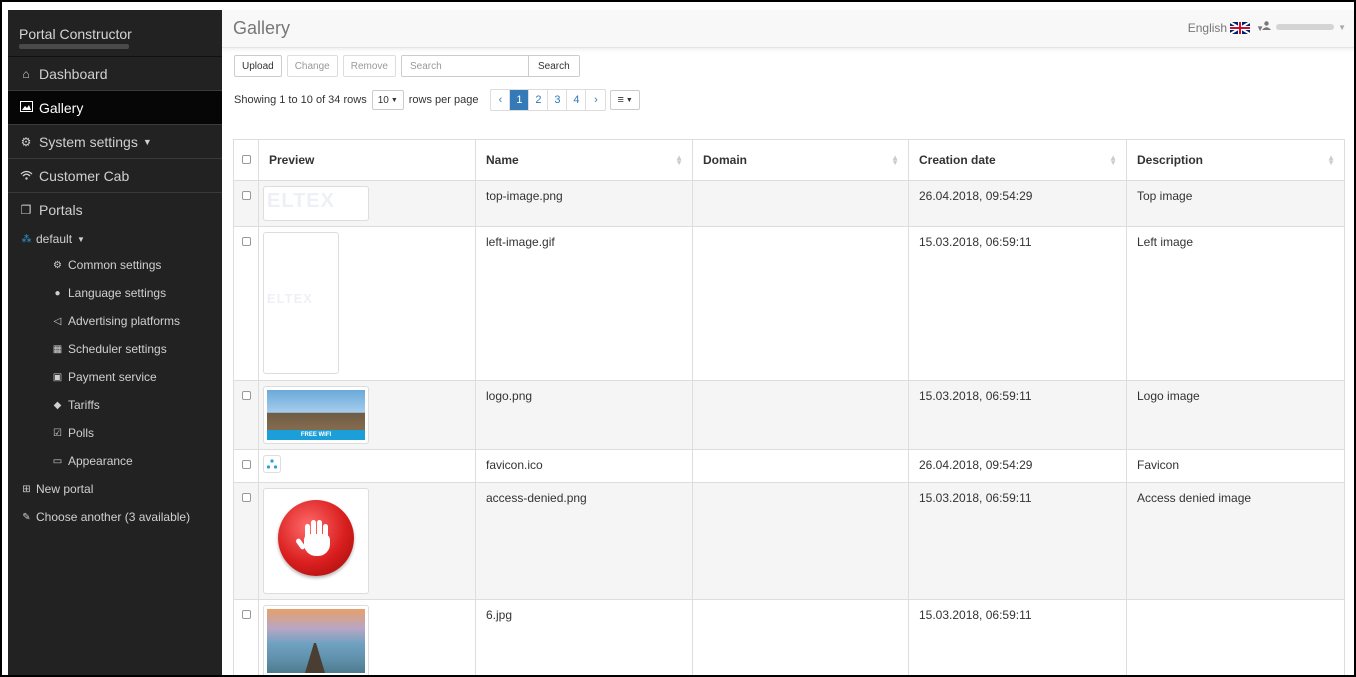  Describe the element at coordinates (74, 46) in the screenshot. I see `brand-subtitle-redacted` at that location.